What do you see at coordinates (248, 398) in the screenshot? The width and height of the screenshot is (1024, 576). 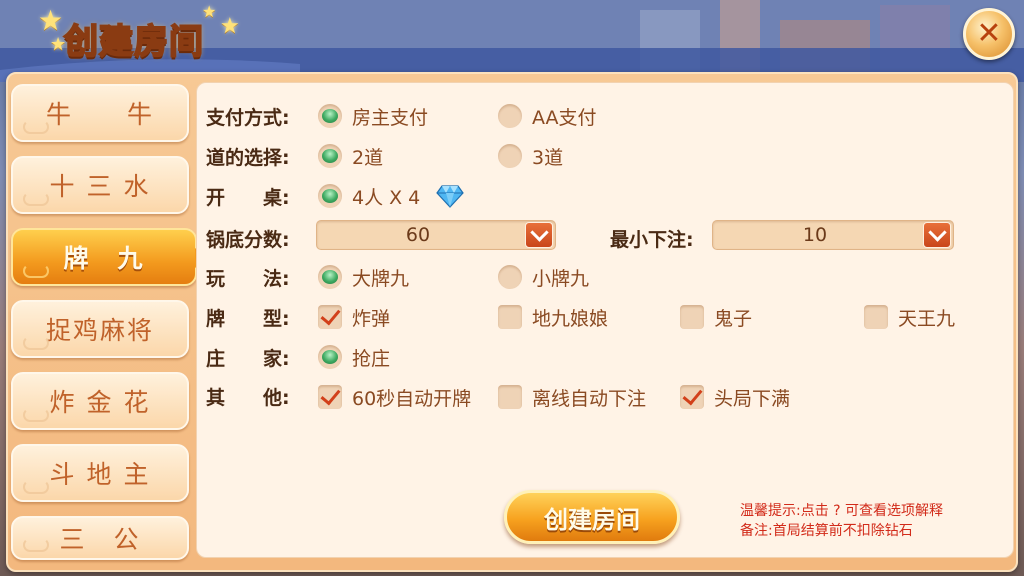 I see `other-label: 其 他:` at bounding box center [248, 398].